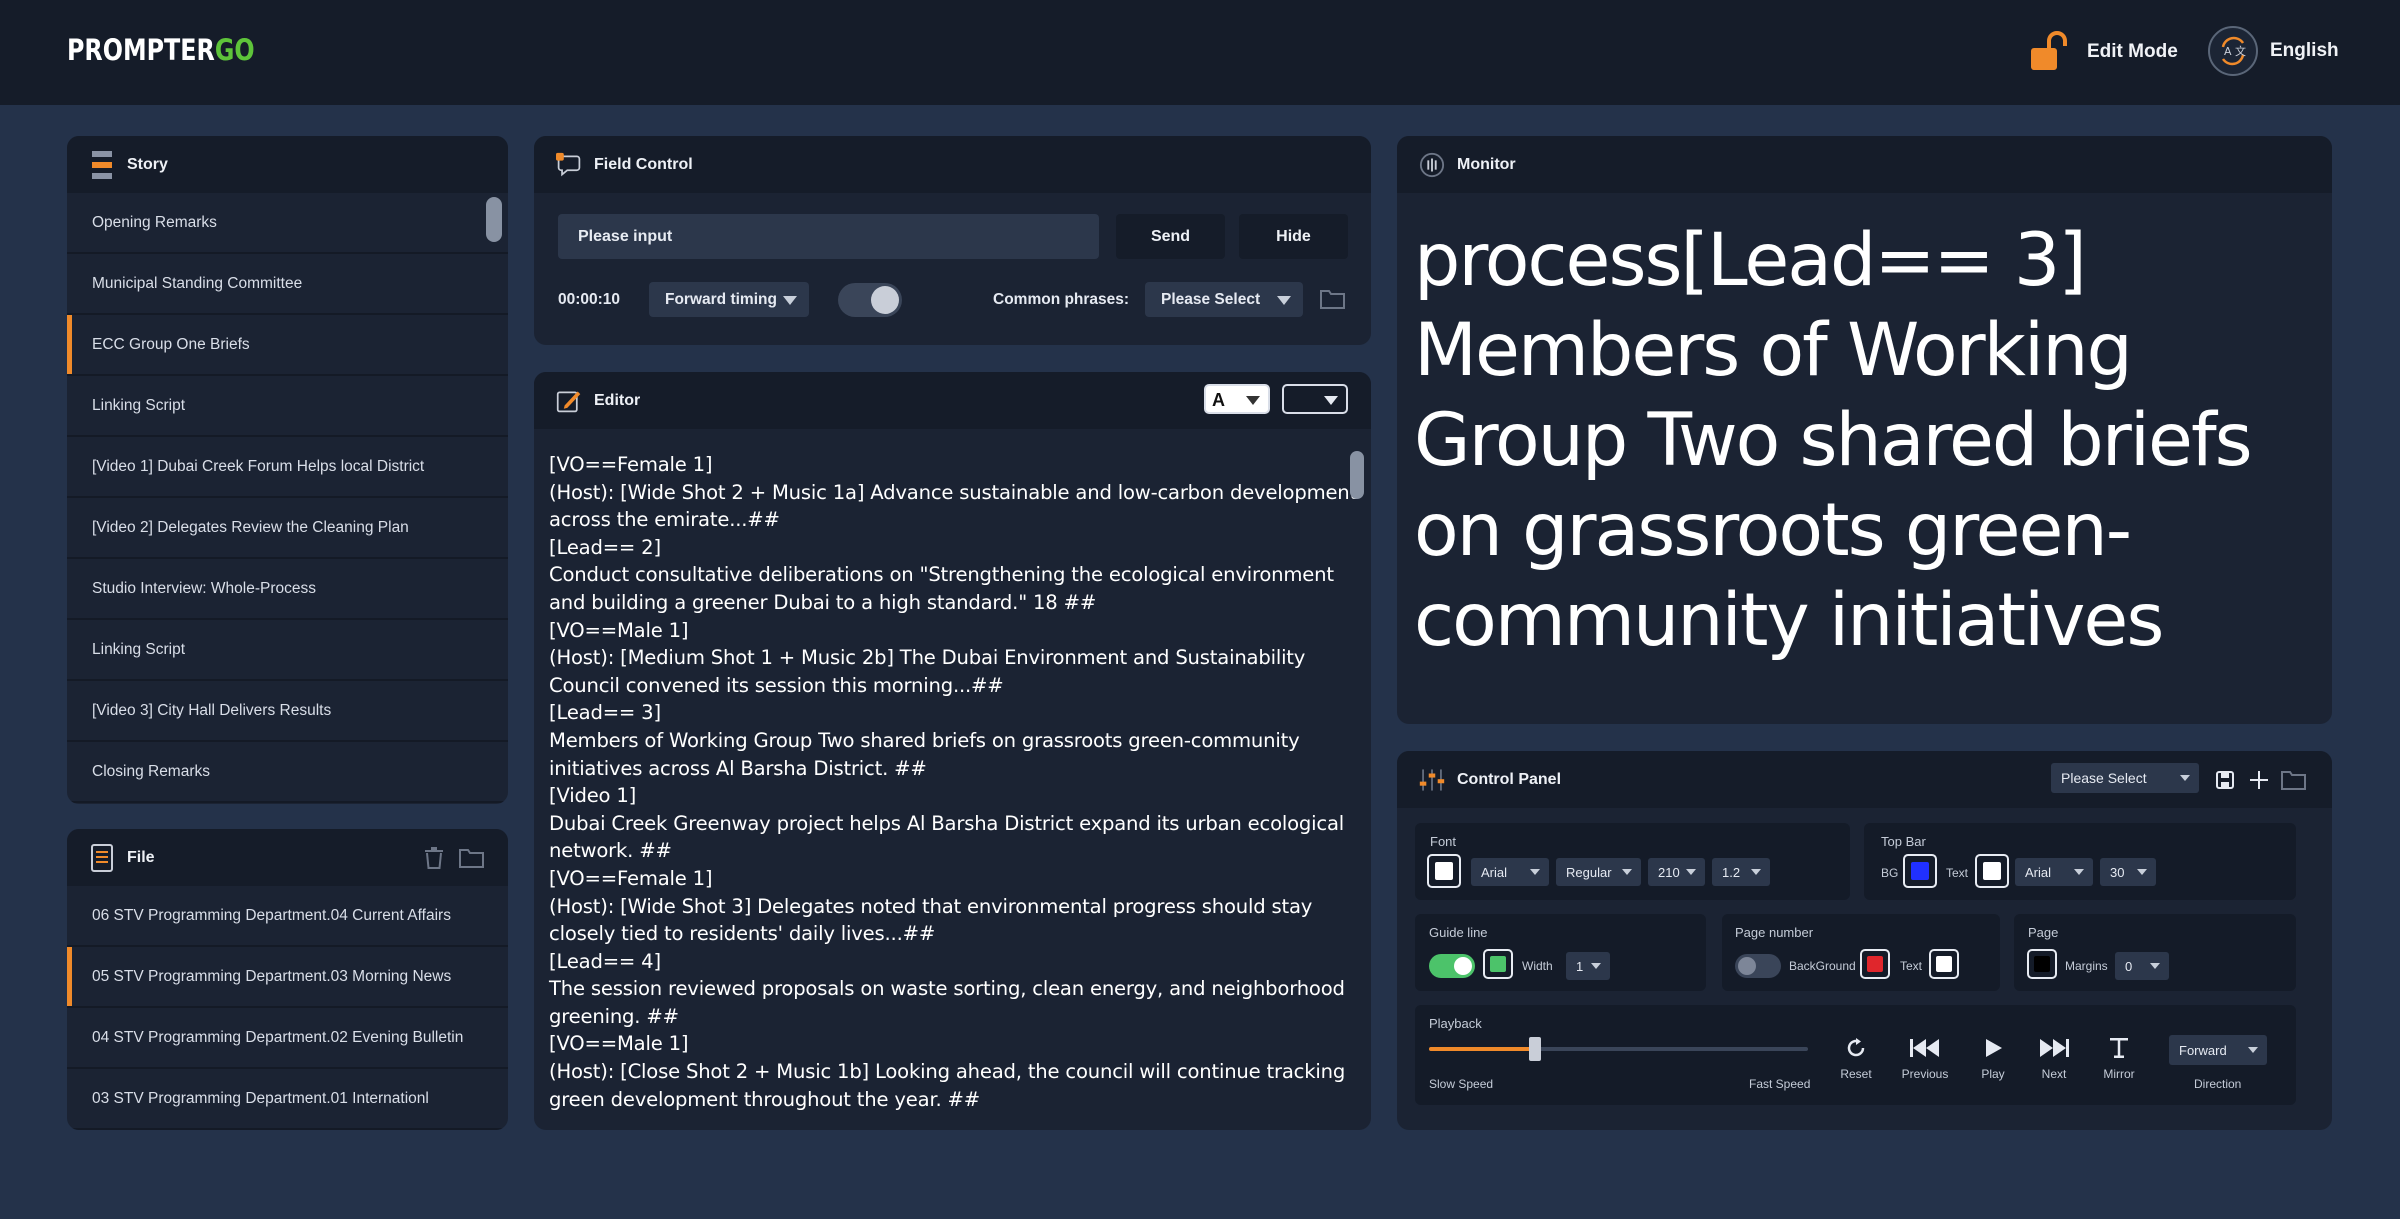 The height and width of the screenshot is (1219, 2400). I want to click on field-control-title: Field Control, so click(643, 164).